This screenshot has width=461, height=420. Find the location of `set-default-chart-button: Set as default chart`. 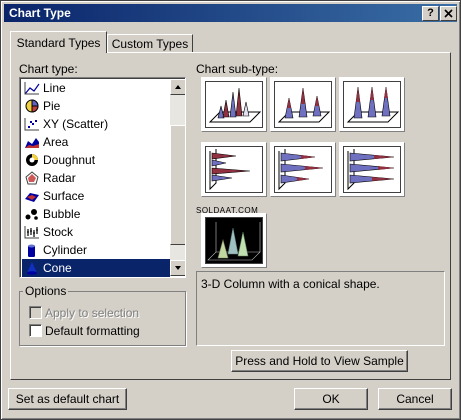

set-default-chart-button: Set as default chart is located at coordinates (67, 399).